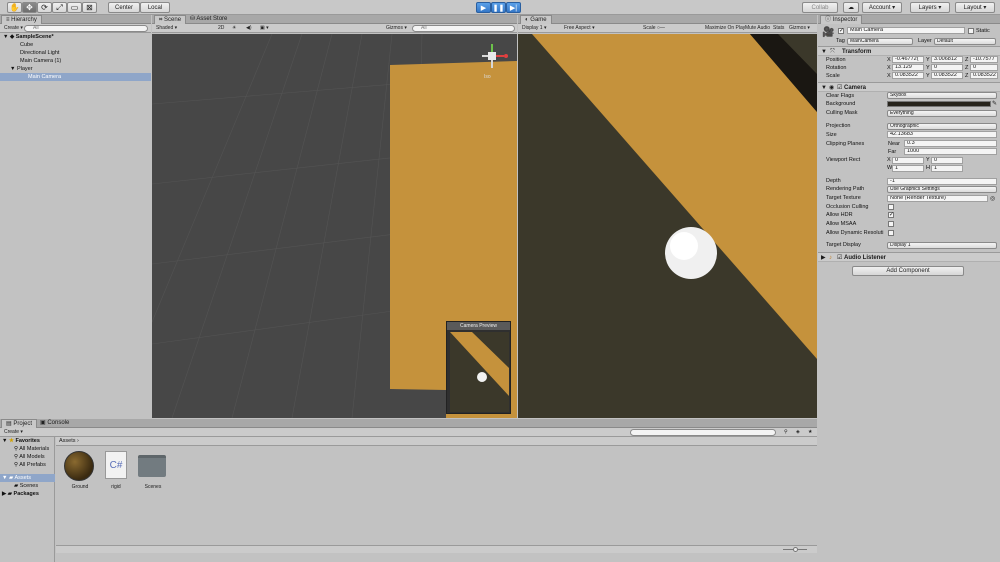 Image resolution: width=1000 pixels, height=562 pixels. I want to click on tab-console: ▣ Console, so click(54, 423).